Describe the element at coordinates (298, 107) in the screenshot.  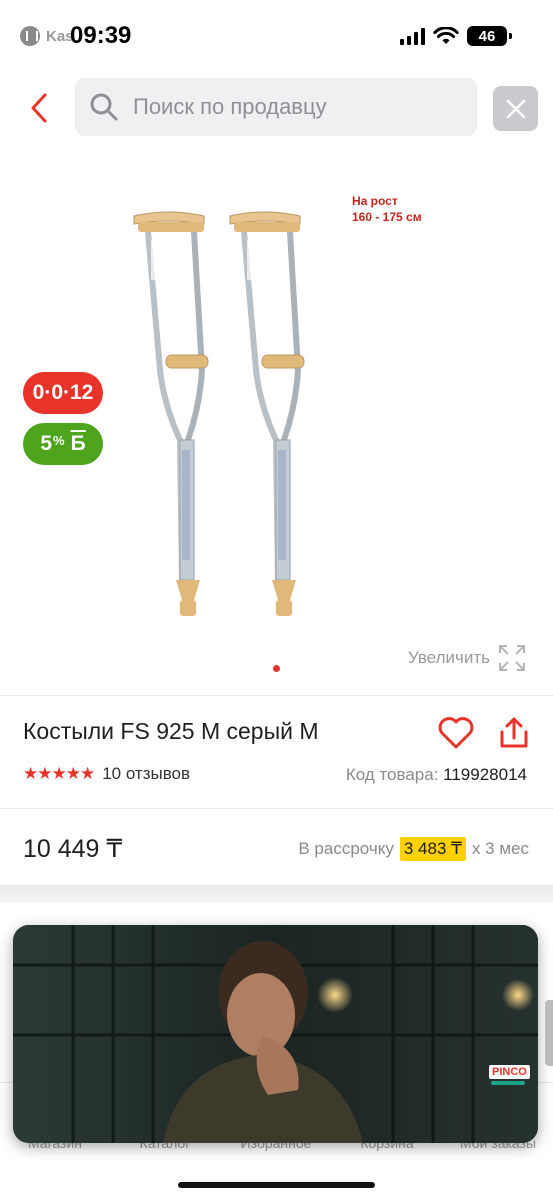
I see `search-input` at that location.